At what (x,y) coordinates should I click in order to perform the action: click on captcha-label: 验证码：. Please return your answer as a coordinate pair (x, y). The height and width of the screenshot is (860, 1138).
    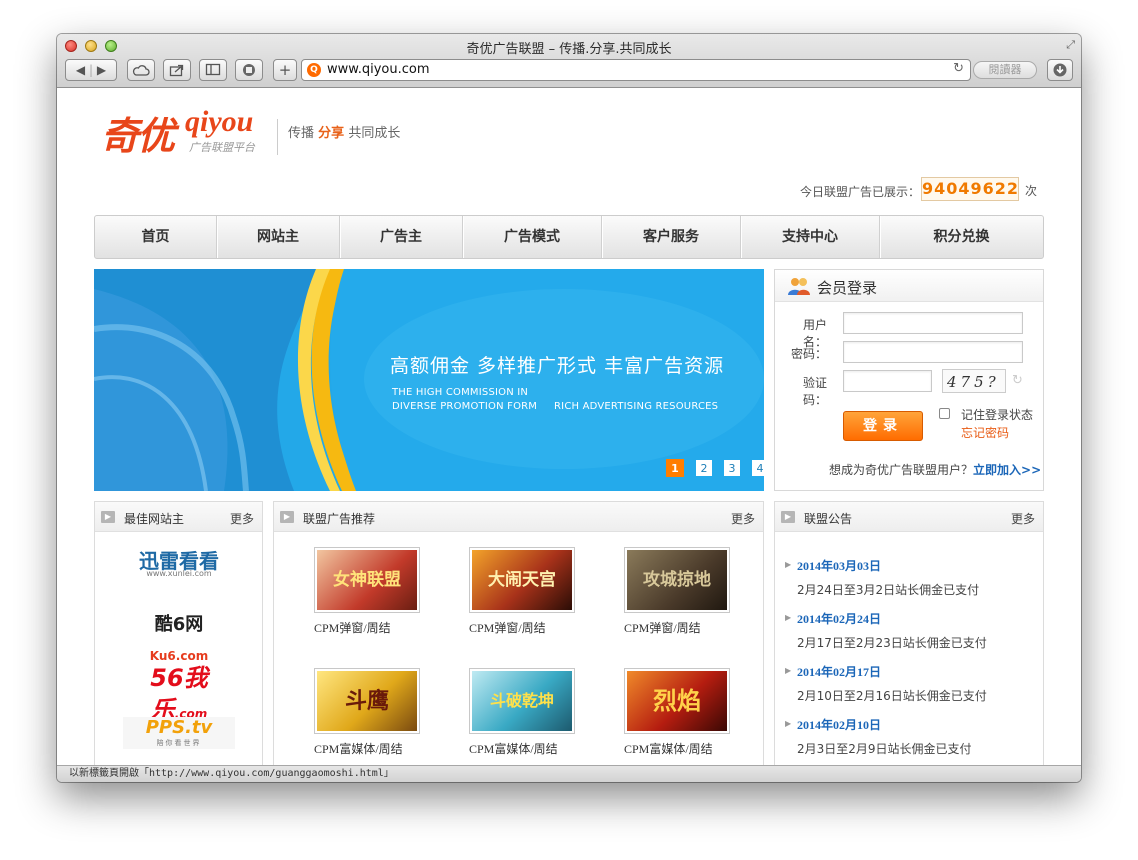
    Looking at the image, I should click on (814, 391).